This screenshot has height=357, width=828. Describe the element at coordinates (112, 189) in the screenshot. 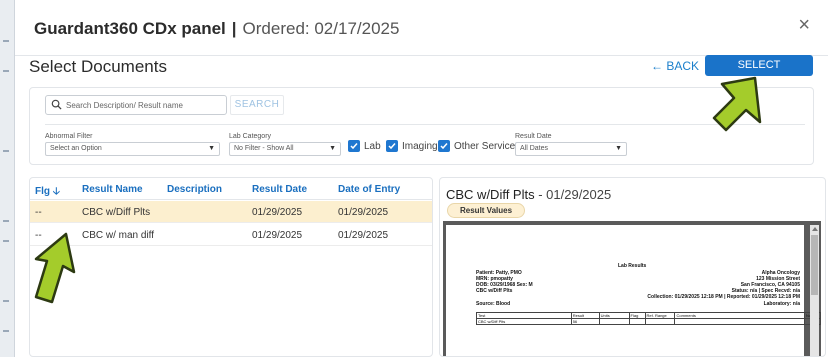

I see `column-header-result-name: Result Name` at that location.